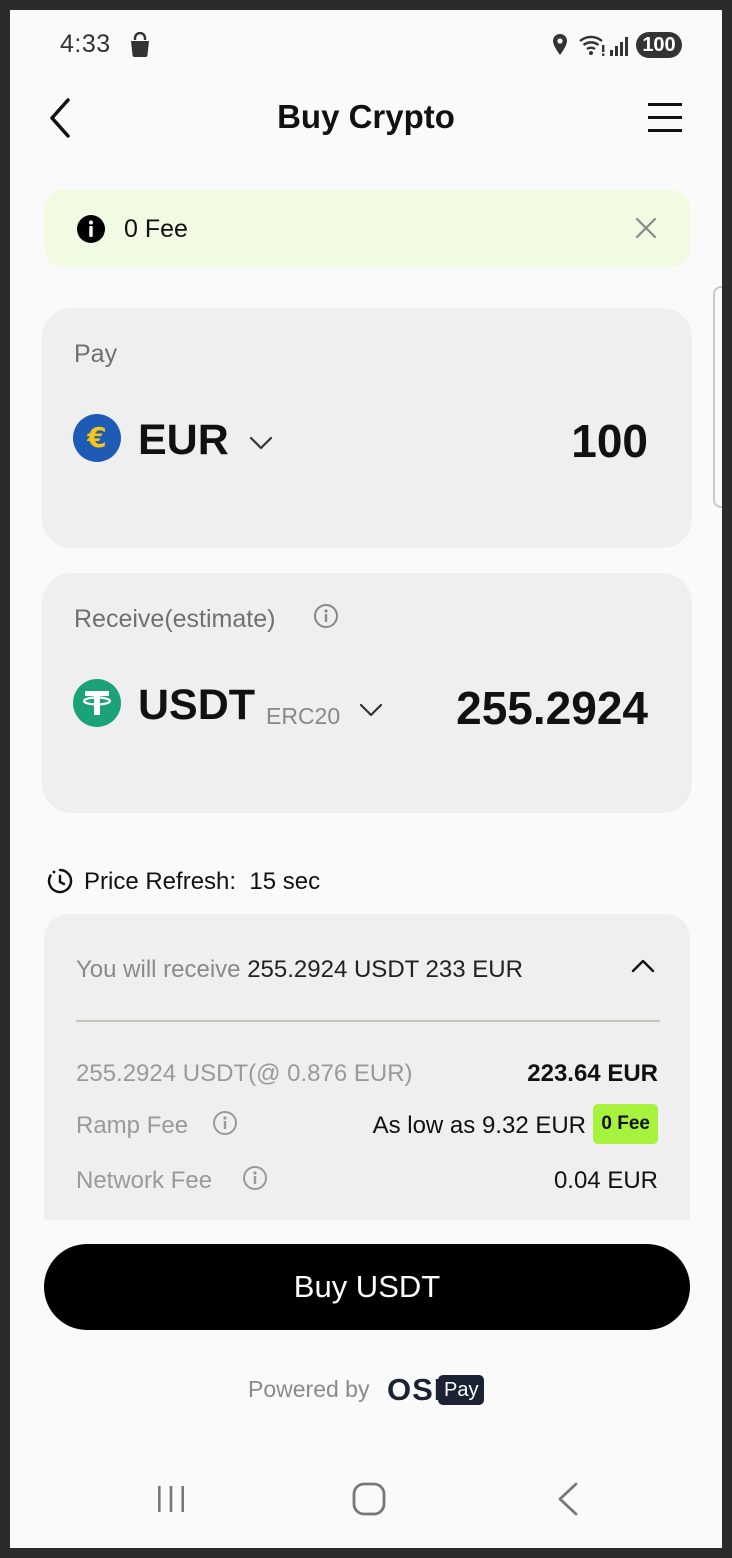 The width and height of the screenshot is (732, 1558). I want to click on signal-icon, so click(619, 46).